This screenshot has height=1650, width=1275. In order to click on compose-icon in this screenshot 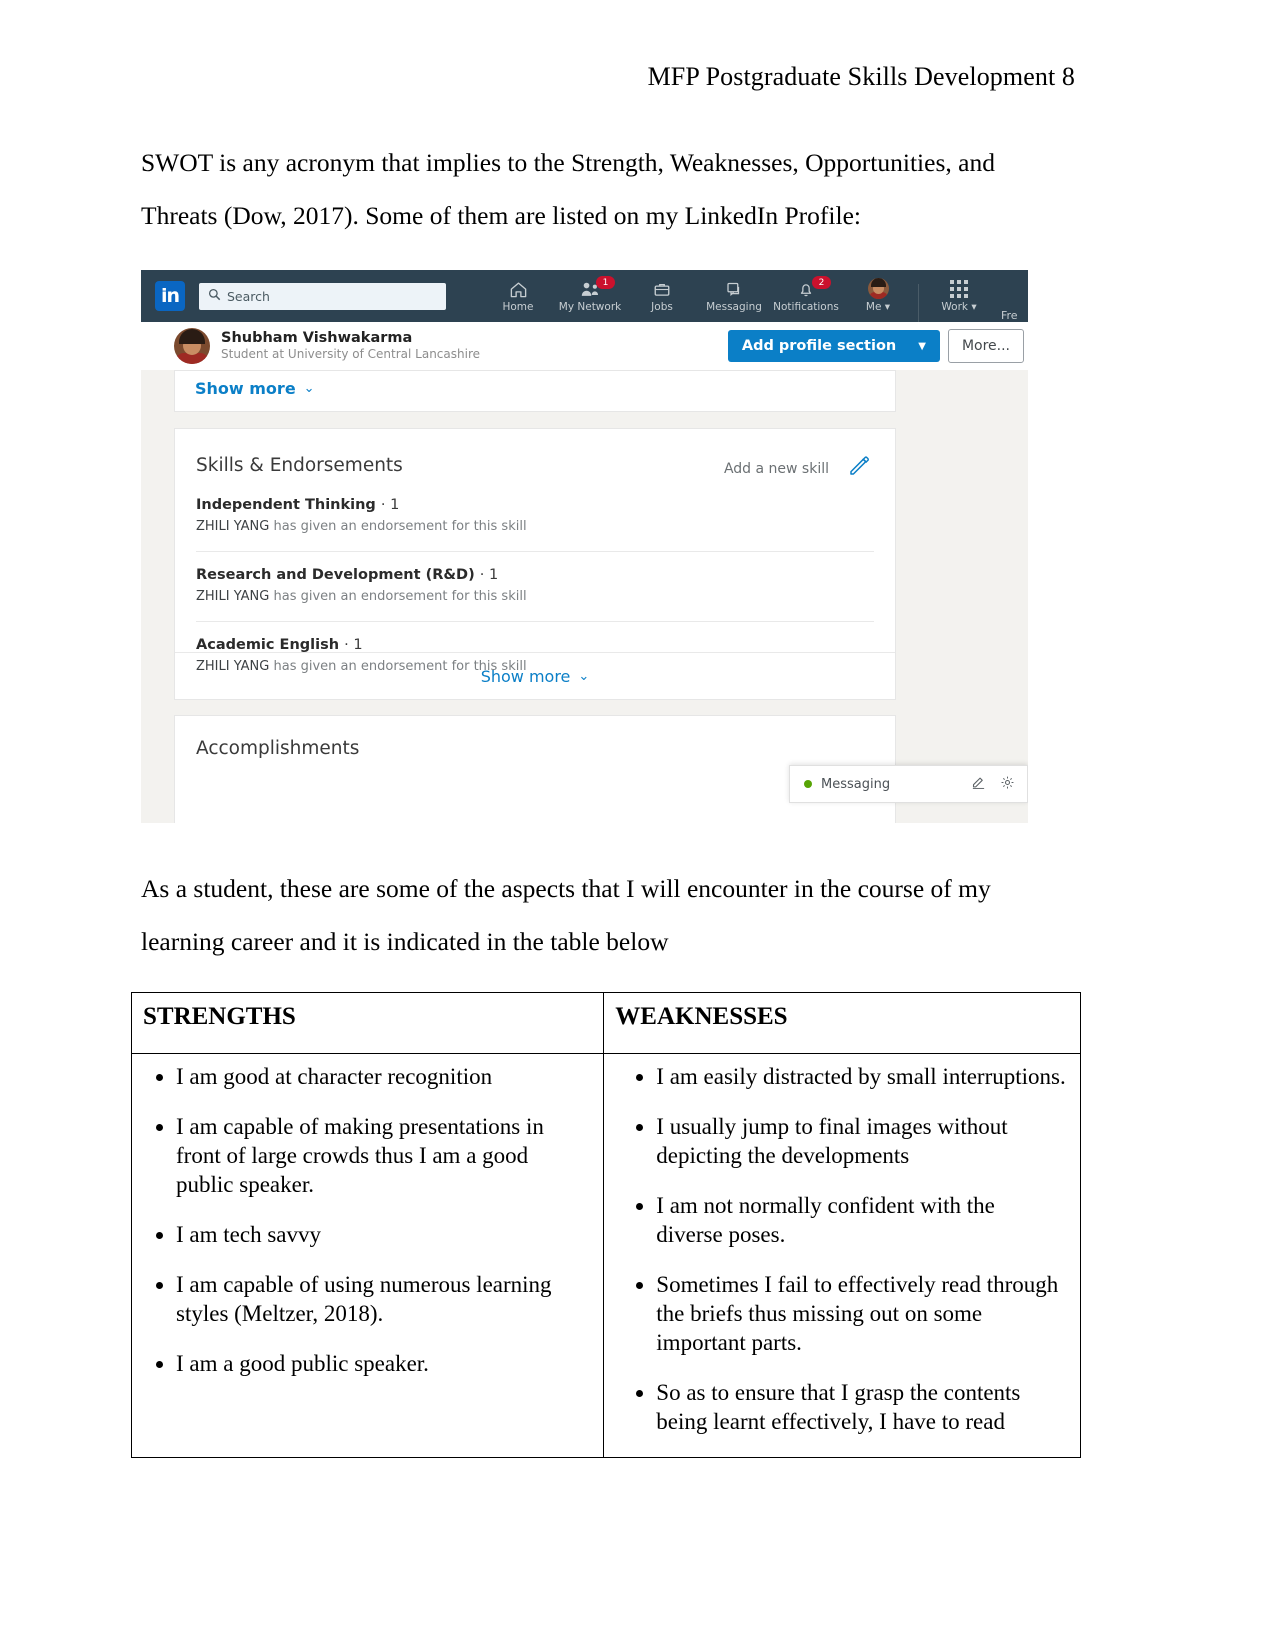, I will do `click(978, 784)`.